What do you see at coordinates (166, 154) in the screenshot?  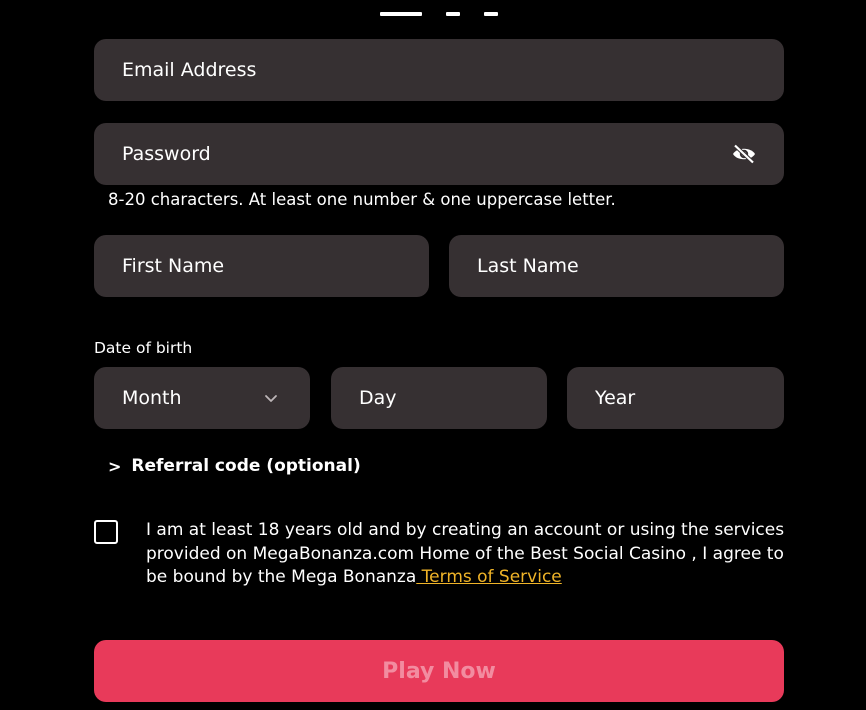 I see `password-placeholder: Password` at bounding box center [166, 154].